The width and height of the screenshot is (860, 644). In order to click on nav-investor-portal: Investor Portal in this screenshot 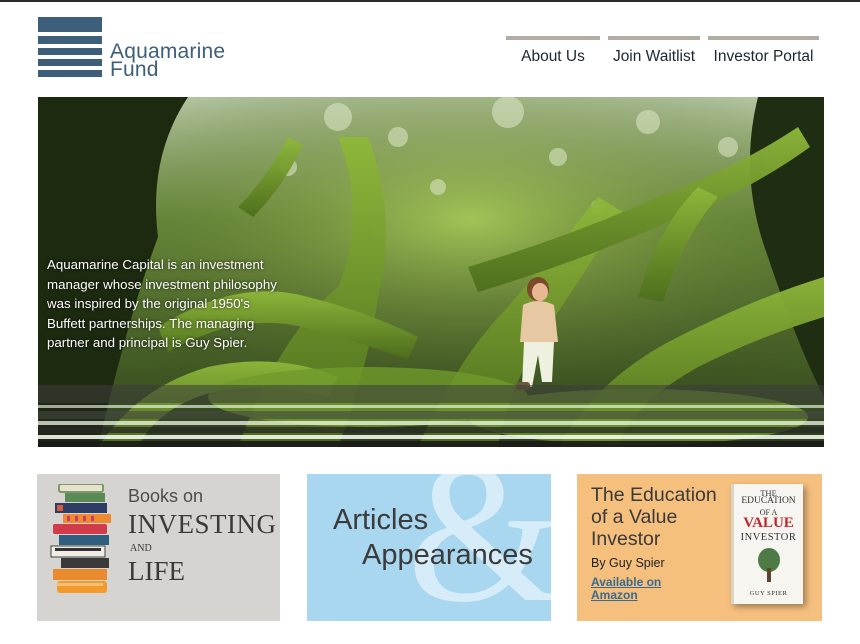, I will do `click(763, 51)`.